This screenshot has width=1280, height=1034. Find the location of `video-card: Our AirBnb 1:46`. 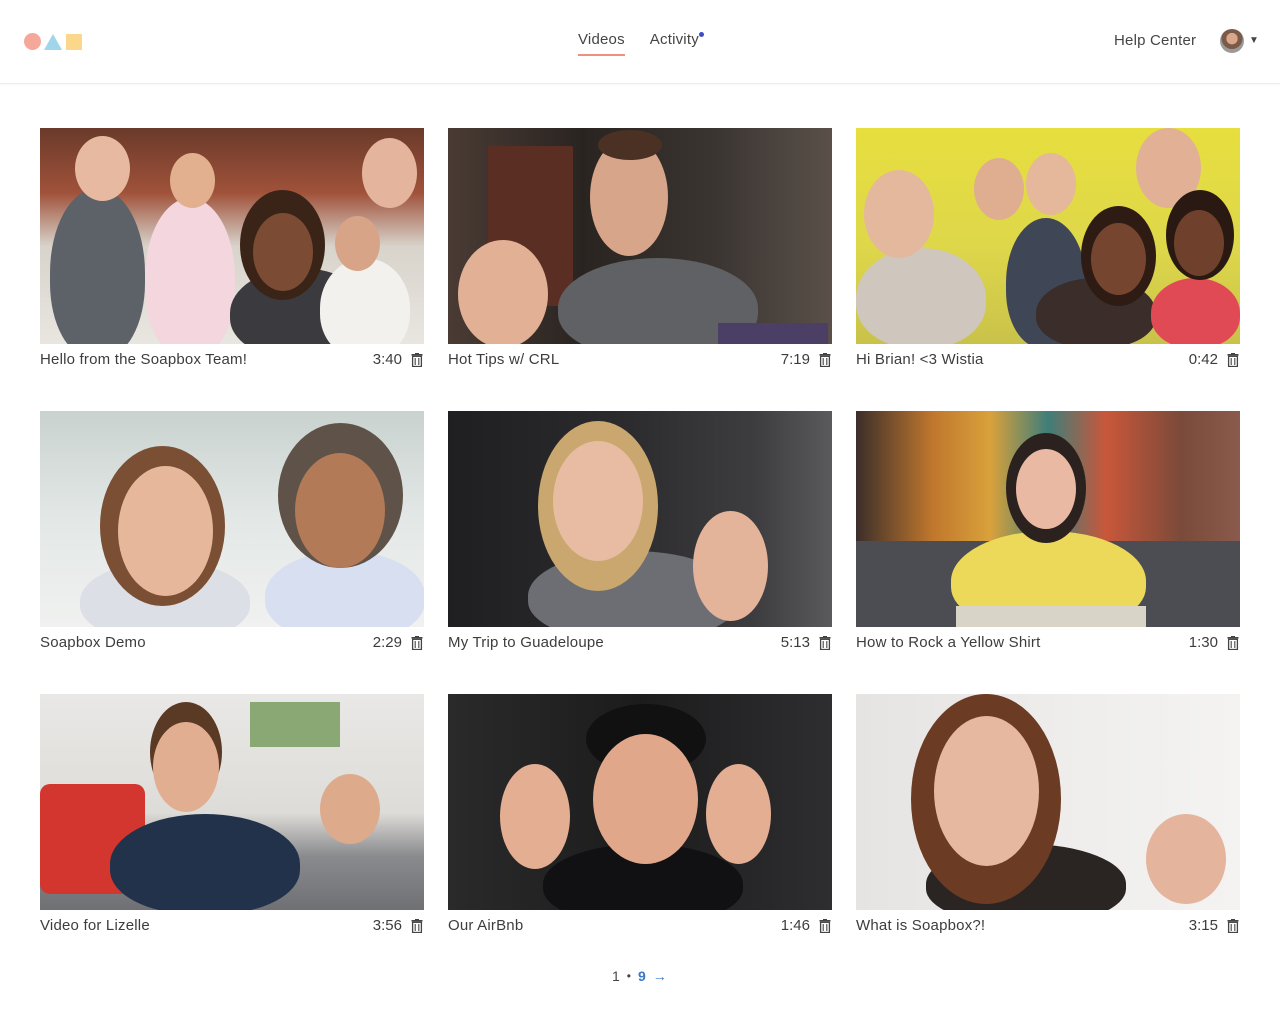

video-card: Our AirBnb 1:46 is located at coordinates (640, 816).